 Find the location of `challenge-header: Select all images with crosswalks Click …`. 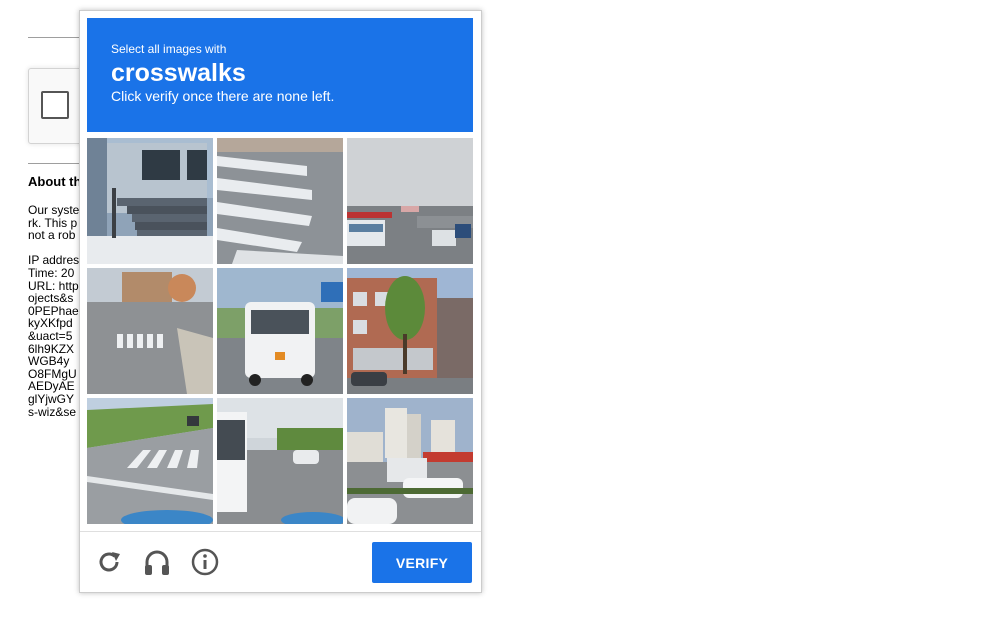

challenge-header: Select all images with crosswalks Click … is located at coordinates (280, 75).